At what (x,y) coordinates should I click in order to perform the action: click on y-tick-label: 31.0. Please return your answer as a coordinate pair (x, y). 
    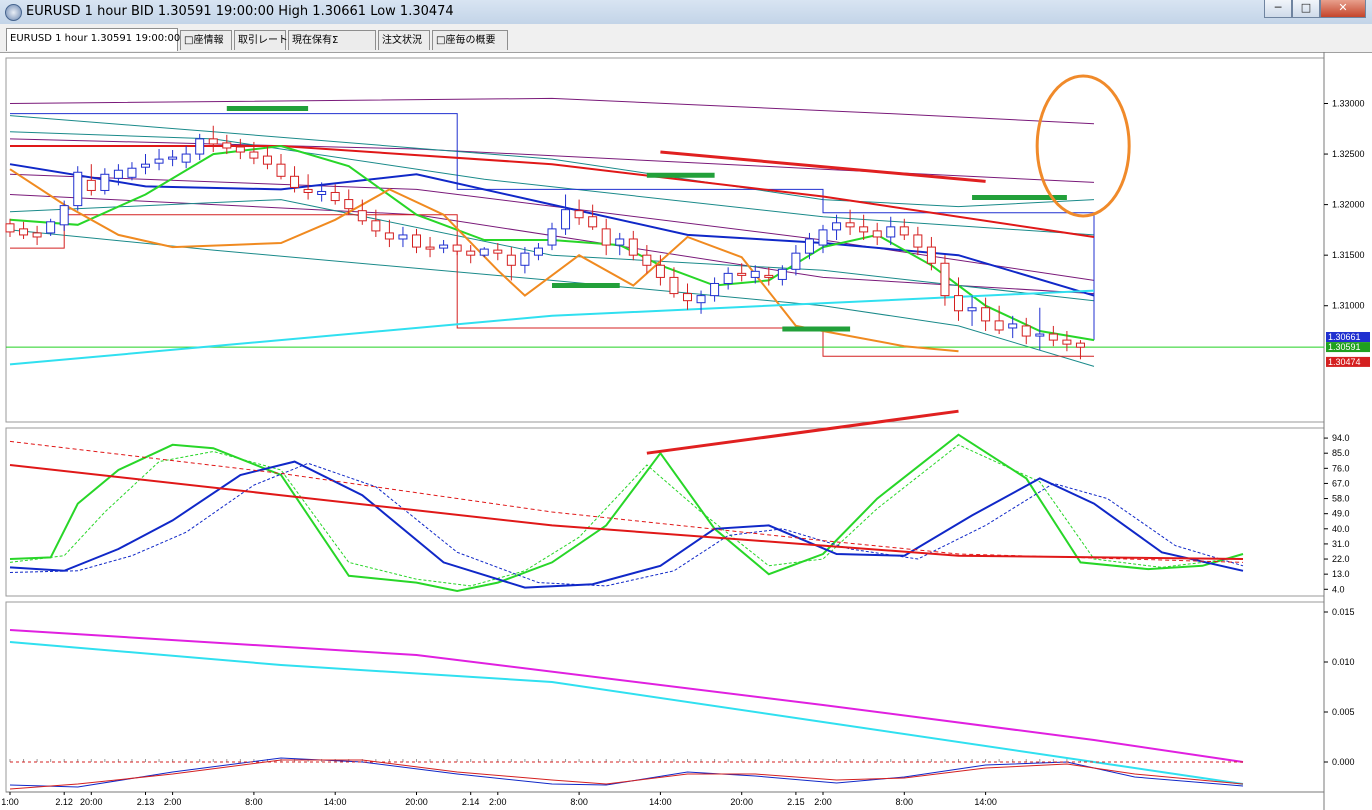
    Looking at the image, I should click on (1341, 544).